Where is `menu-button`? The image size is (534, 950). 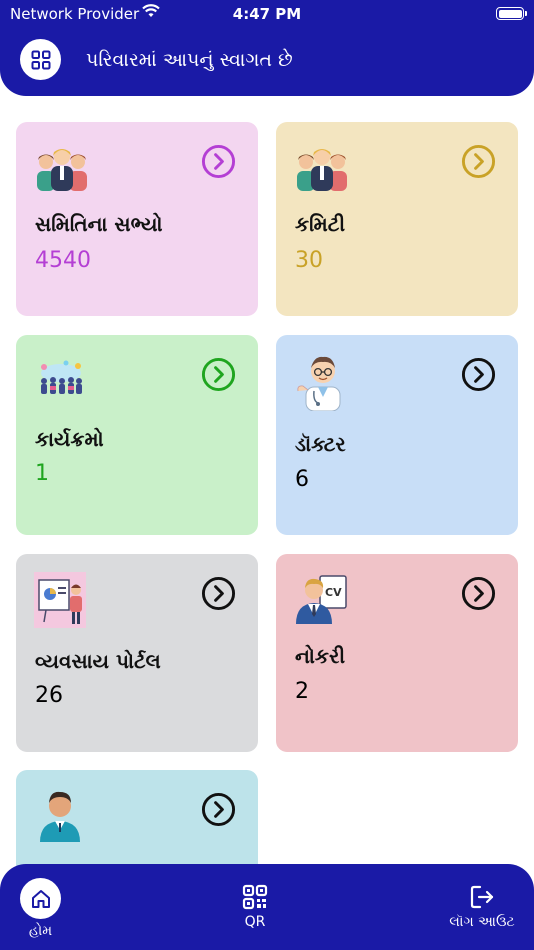
menu-button is located at coordinates (40, 59).